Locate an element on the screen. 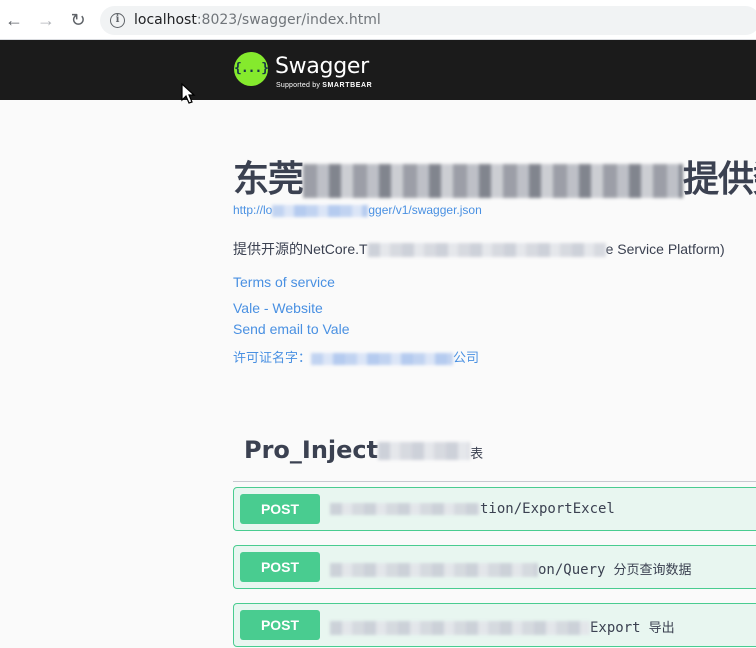  tag-section-header: Pro_Inject 表 is located at coordinates (494, 456).